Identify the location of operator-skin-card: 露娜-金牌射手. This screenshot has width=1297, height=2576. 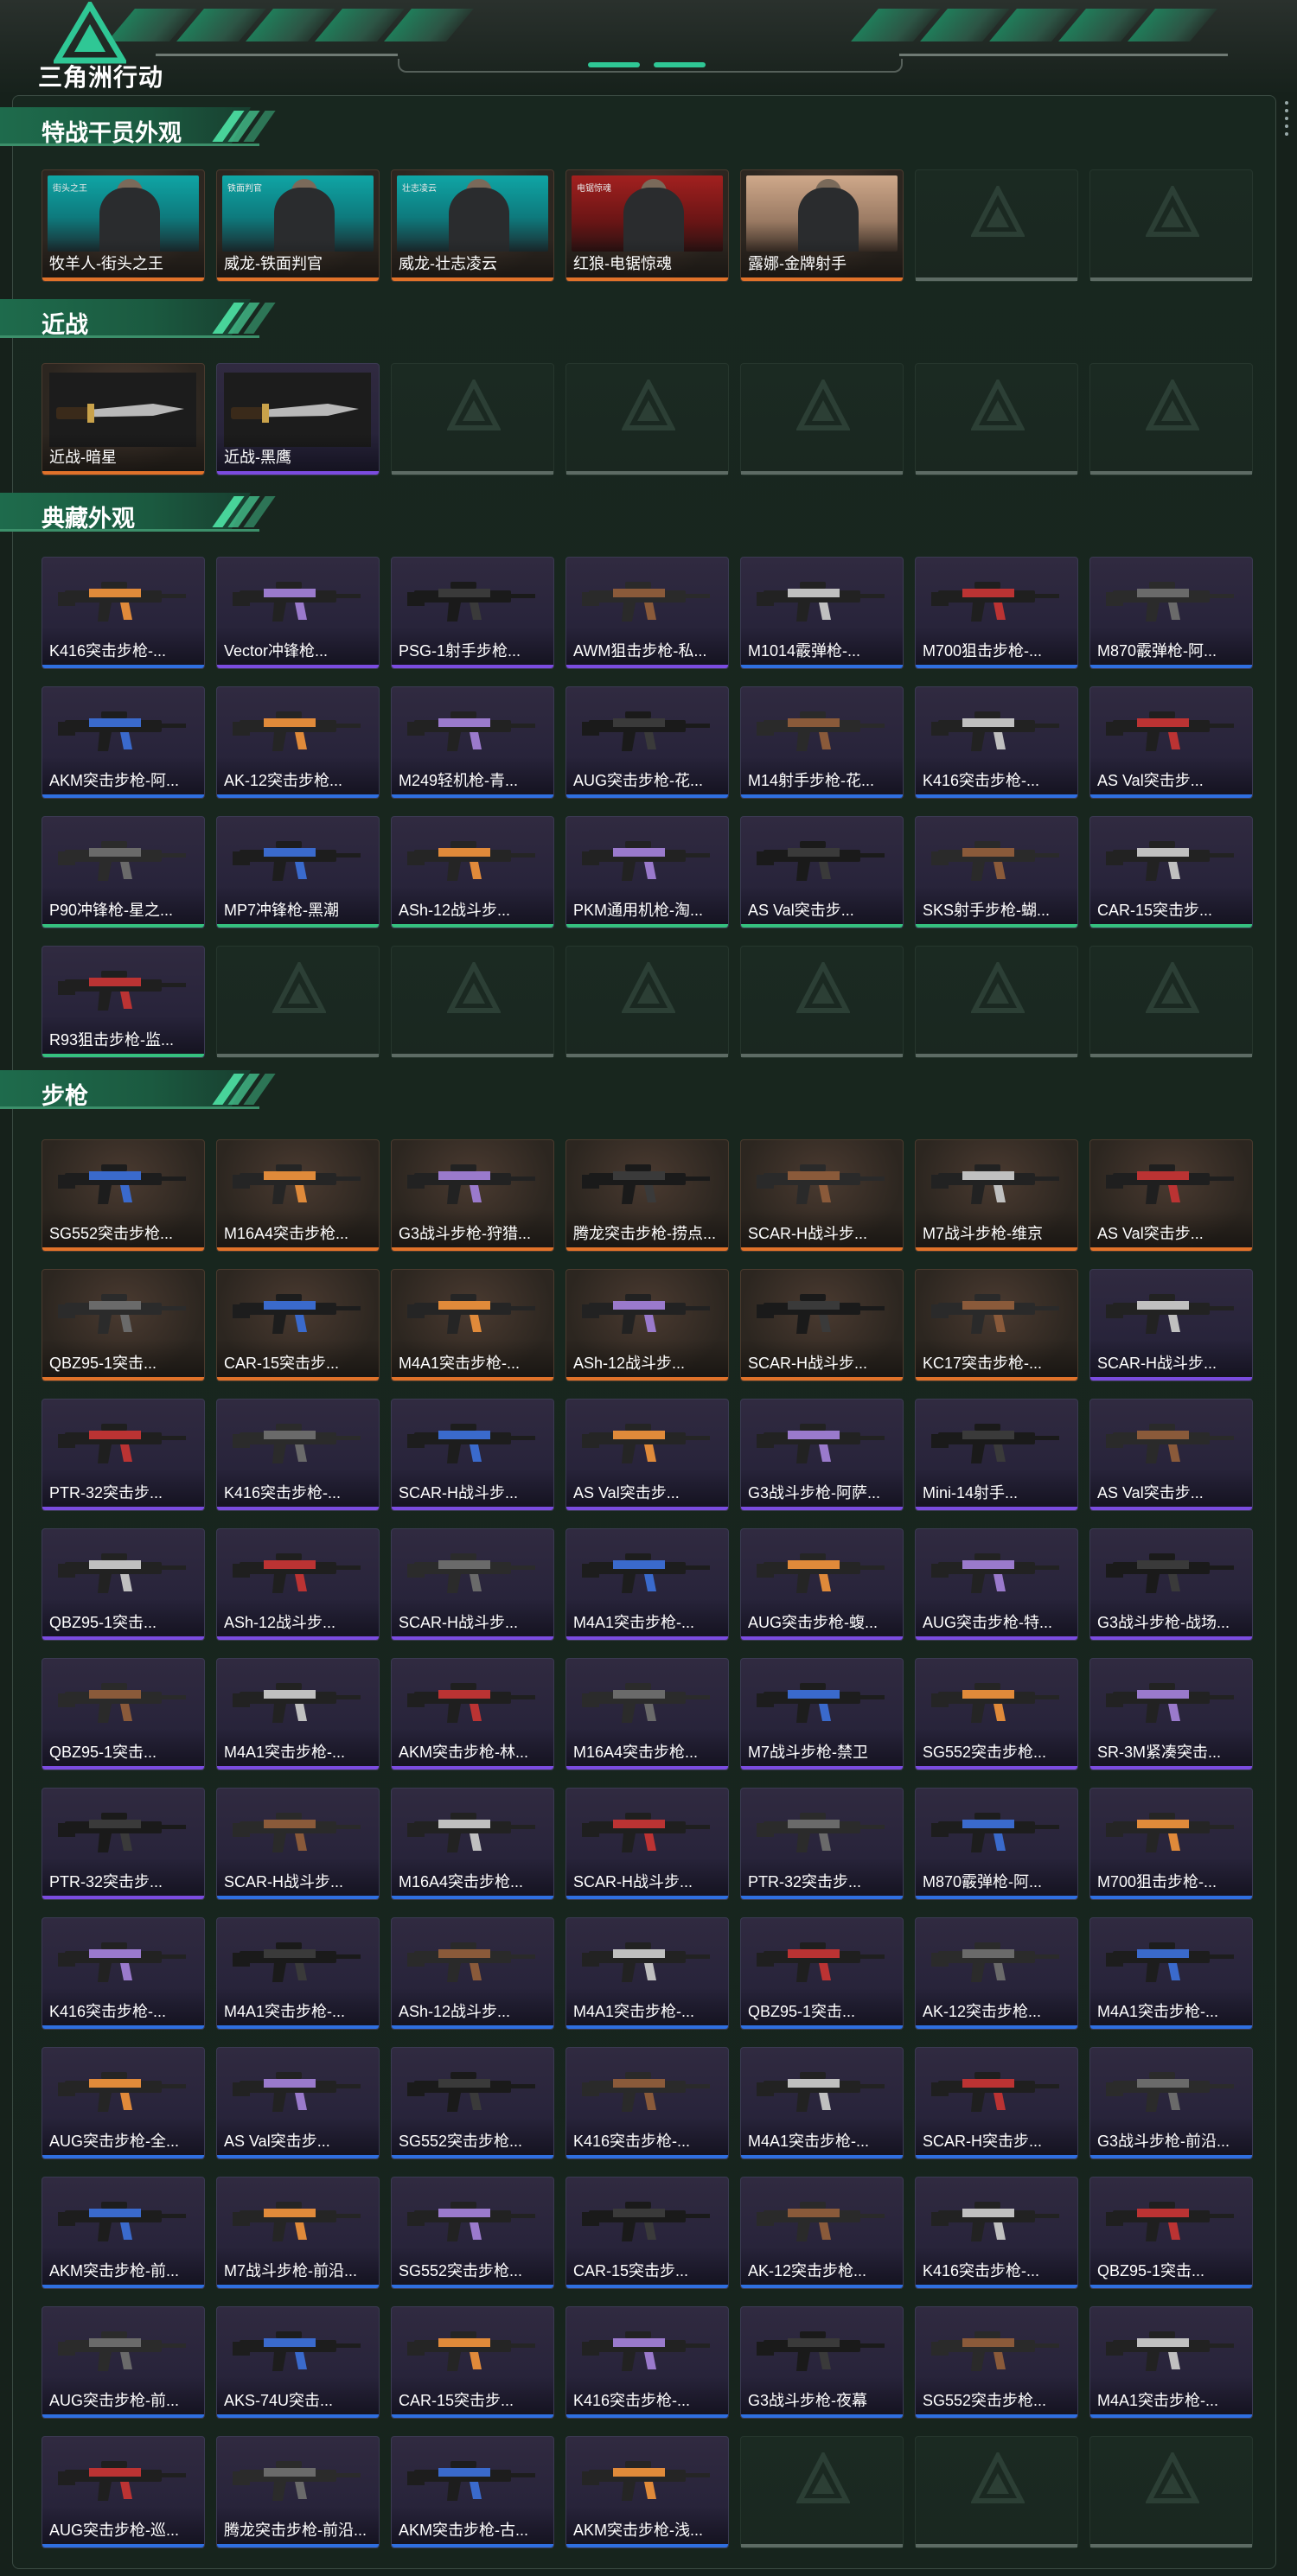
(822, 225).